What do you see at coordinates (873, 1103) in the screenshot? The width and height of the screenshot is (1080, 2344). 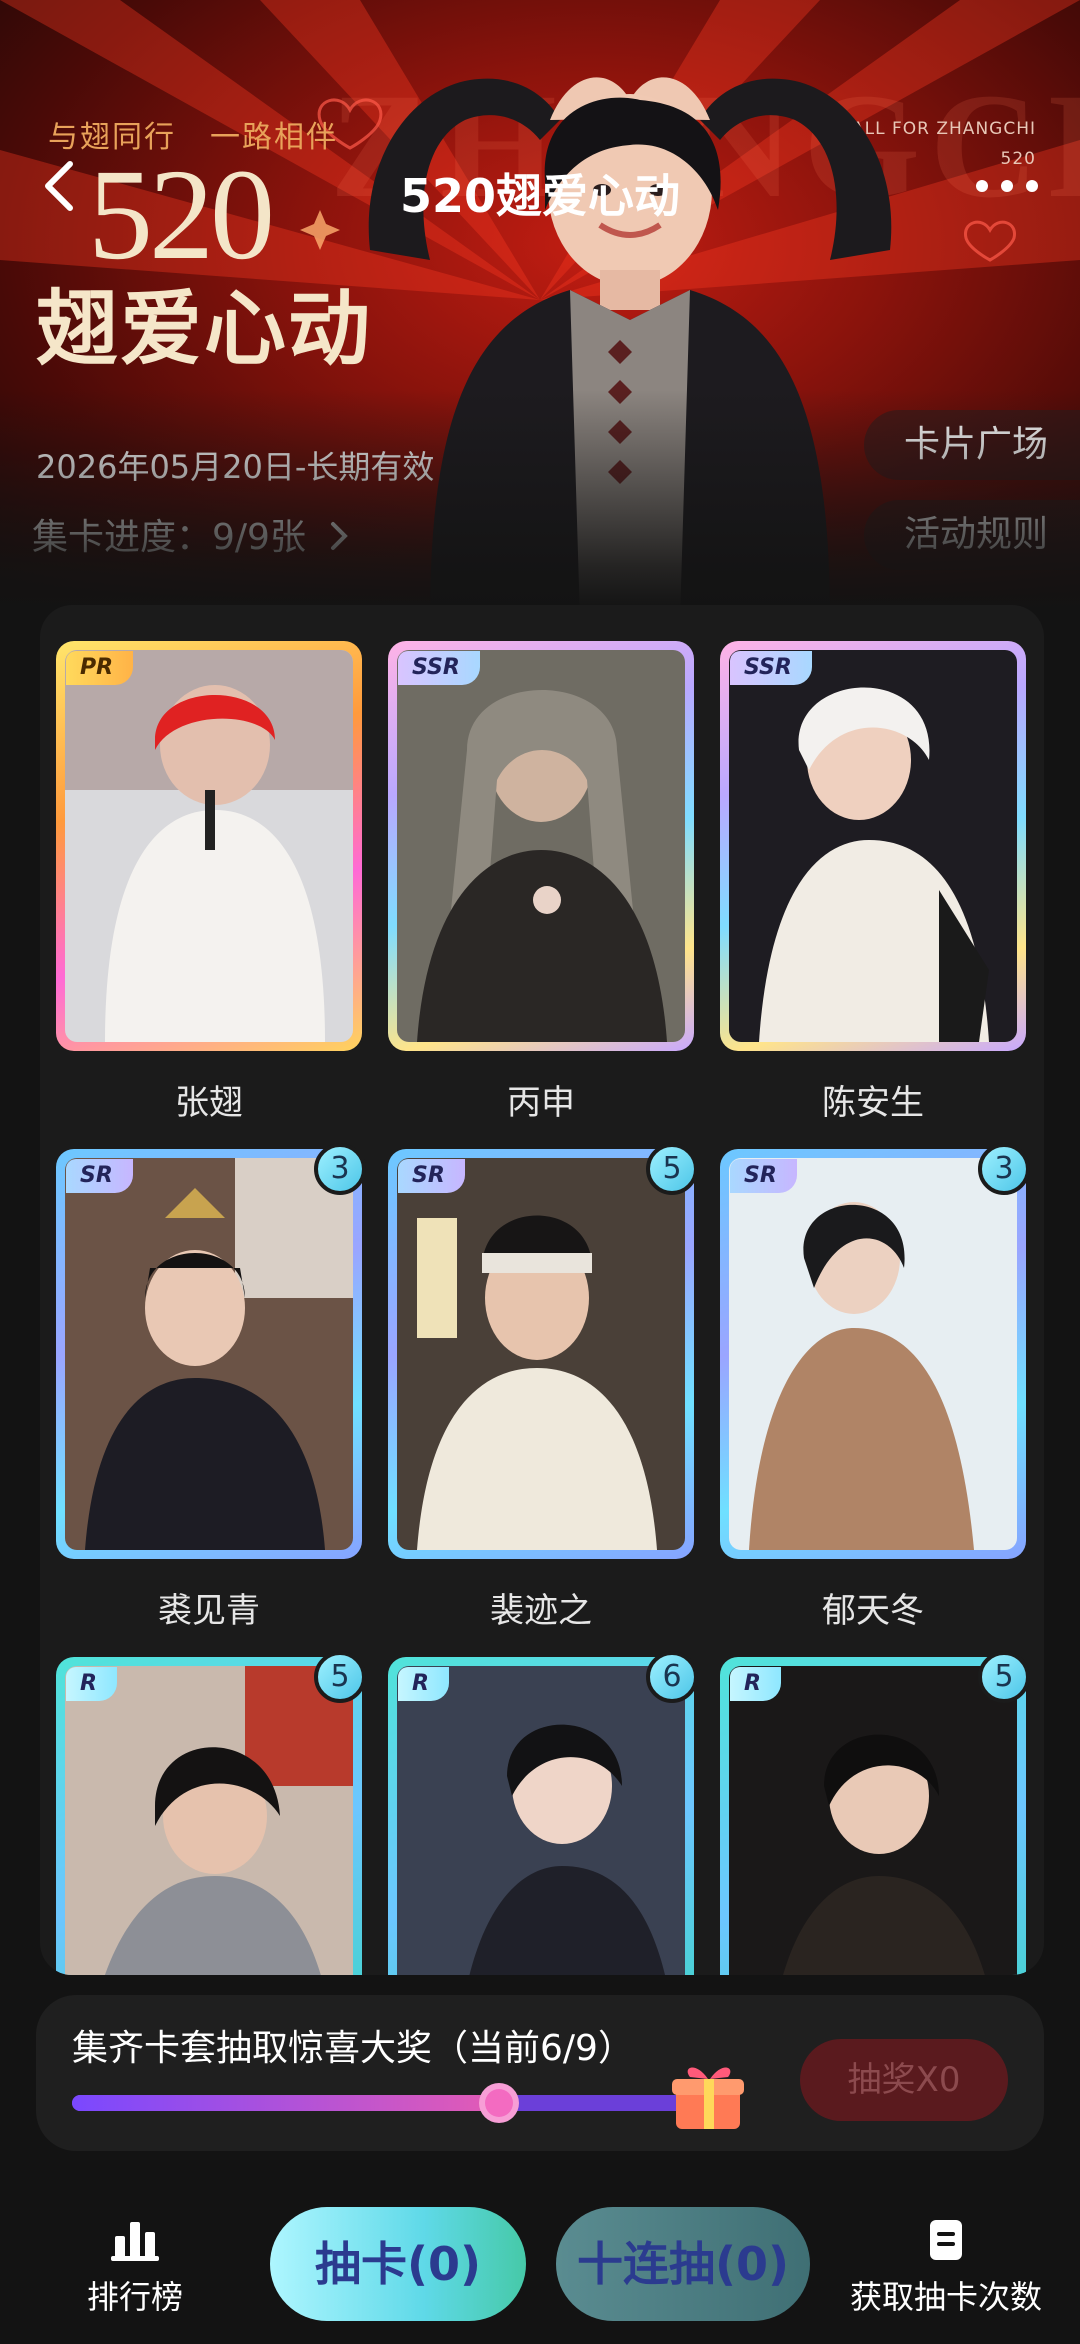 I see `card-name: 陈安生` at bounding box center [873, 1103].